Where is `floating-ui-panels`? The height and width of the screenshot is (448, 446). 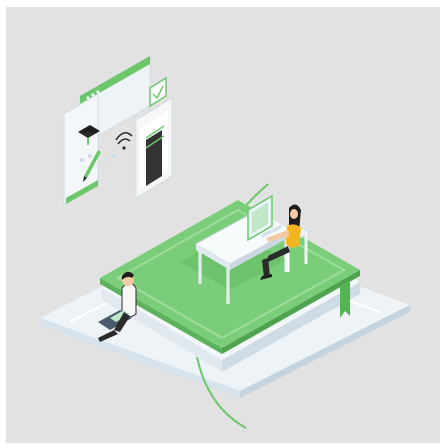 floating-ui-panels is located at coordinates (118, 130).